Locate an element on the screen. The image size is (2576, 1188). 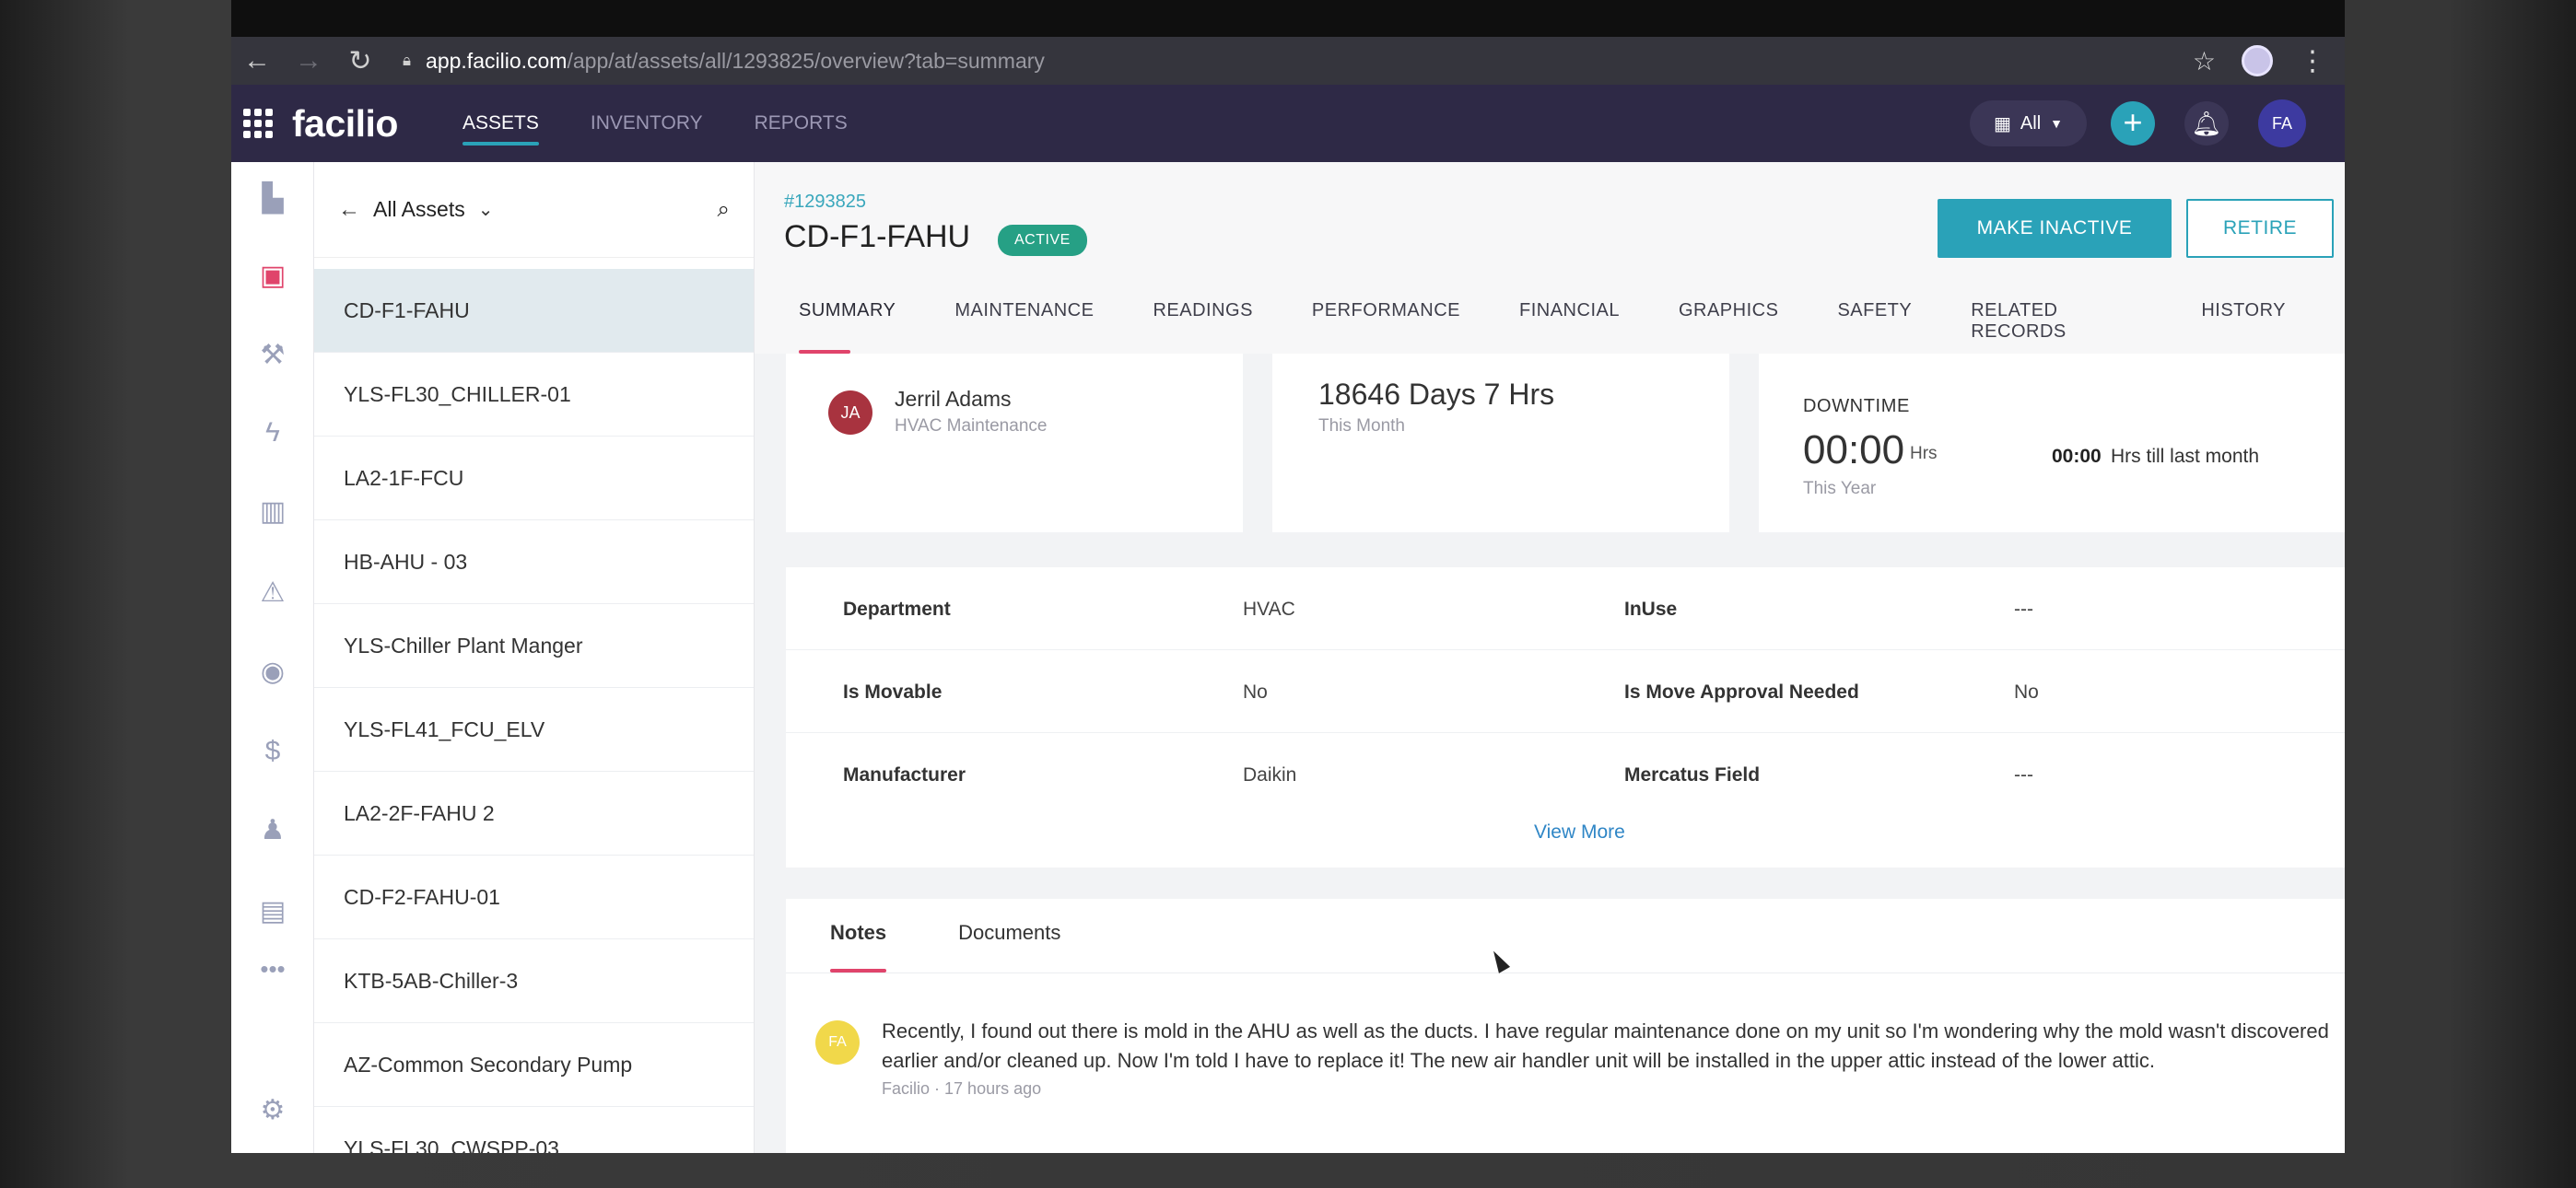
detail-label: Mercatus Field is located at coordinates (1692, 775).